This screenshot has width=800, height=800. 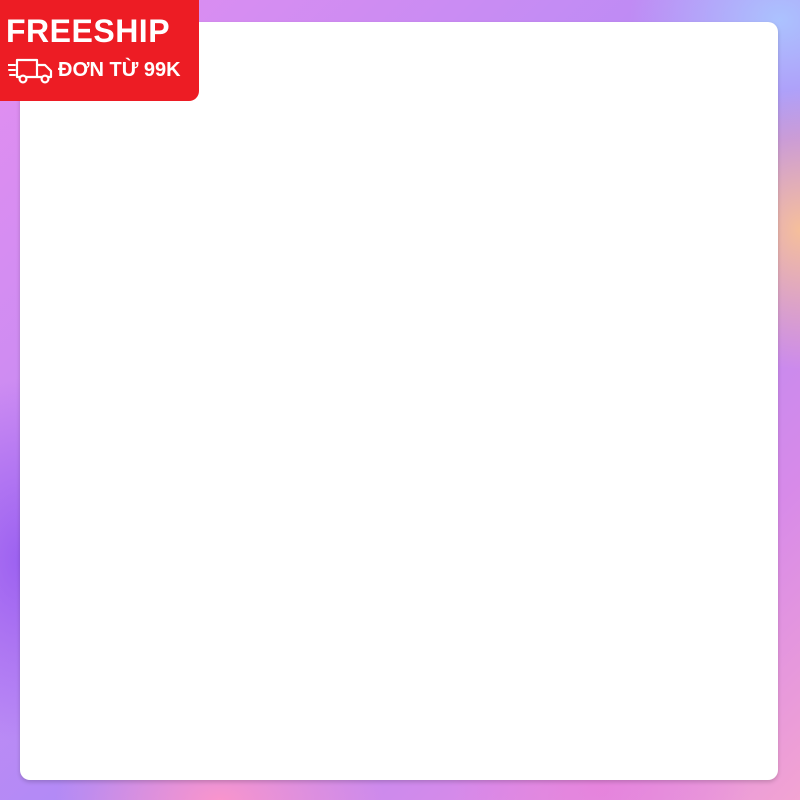 I want to click on freeship-title: FREESHIP, so click(x=88, y=31).